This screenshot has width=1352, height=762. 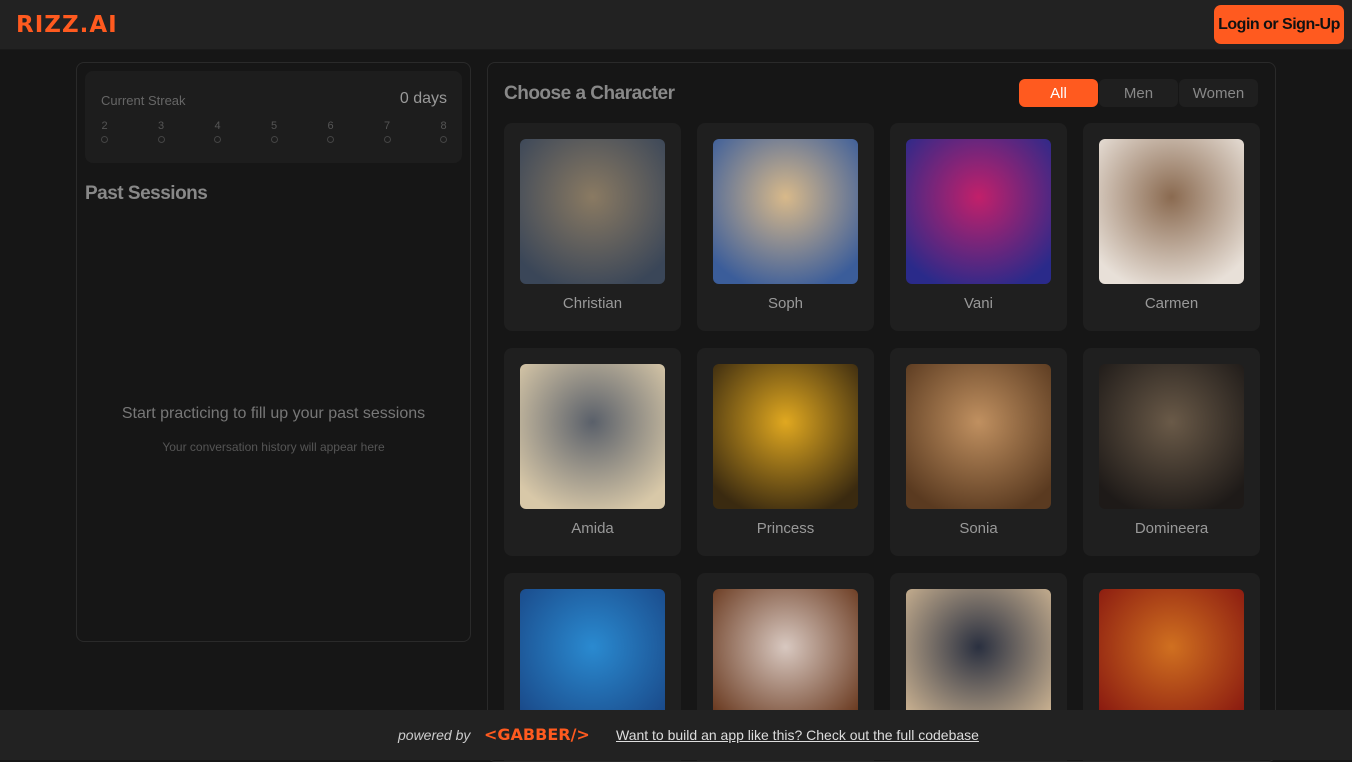 What do you see at coordinates (785, 528) in the screenshot?
I see `character-name: Princess` at bounding box center [785, 528].